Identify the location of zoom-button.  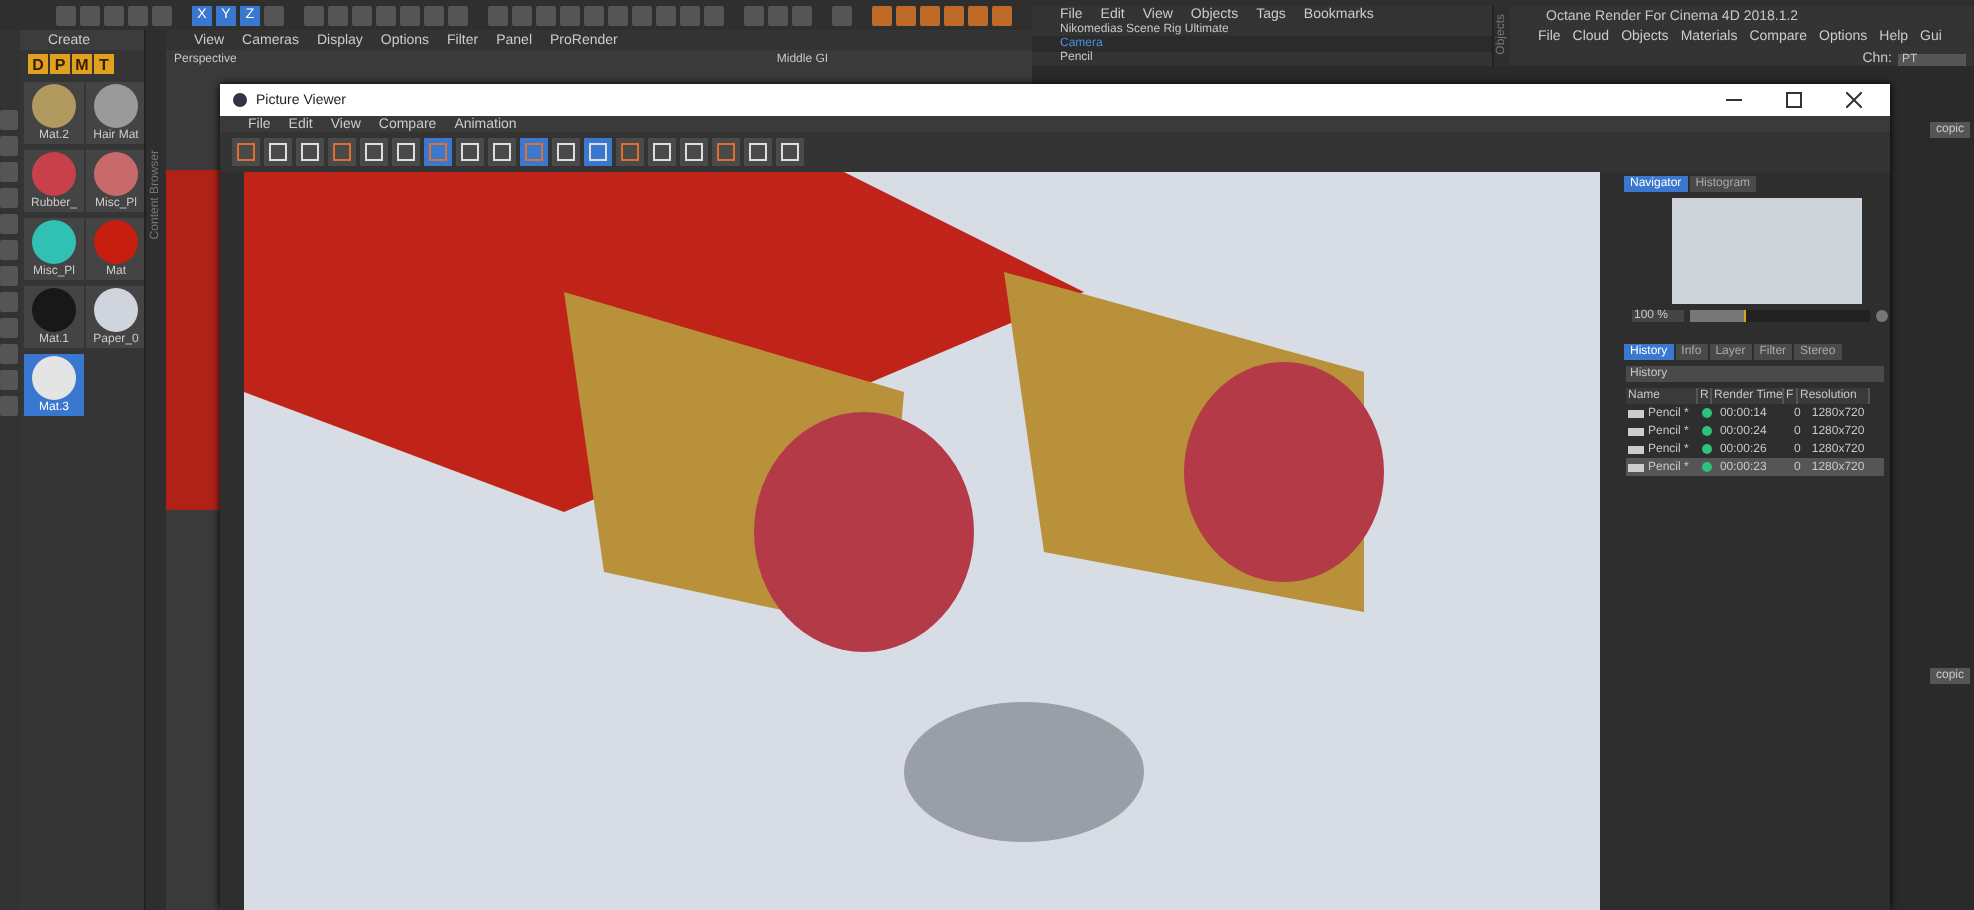
(1882, 316).